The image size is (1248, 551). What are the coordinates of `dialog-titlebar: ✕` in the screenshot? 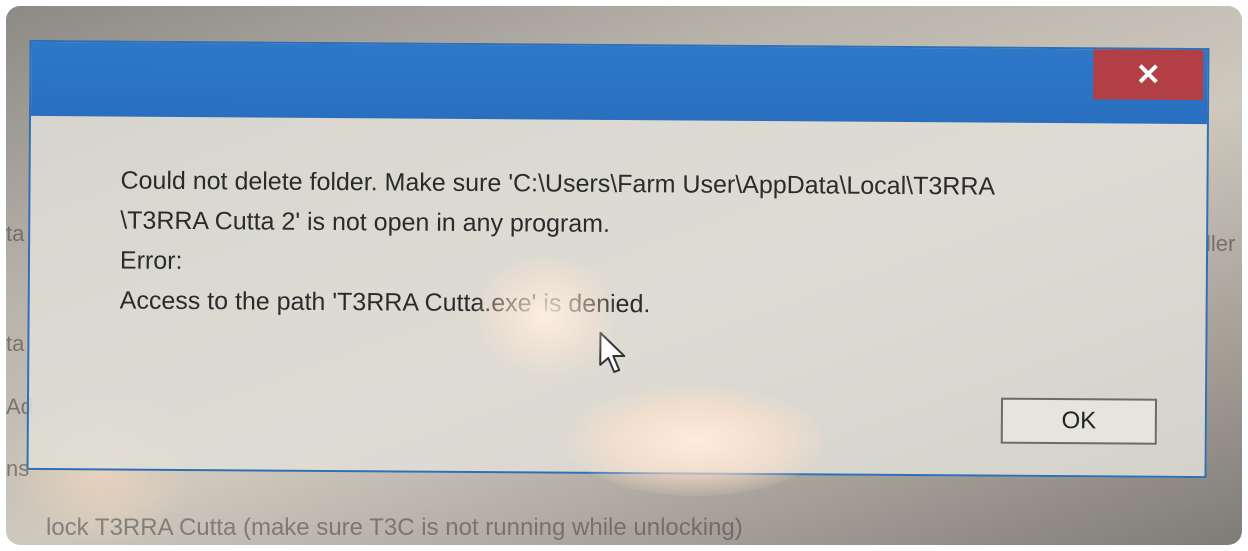 It's located at (619, 83).